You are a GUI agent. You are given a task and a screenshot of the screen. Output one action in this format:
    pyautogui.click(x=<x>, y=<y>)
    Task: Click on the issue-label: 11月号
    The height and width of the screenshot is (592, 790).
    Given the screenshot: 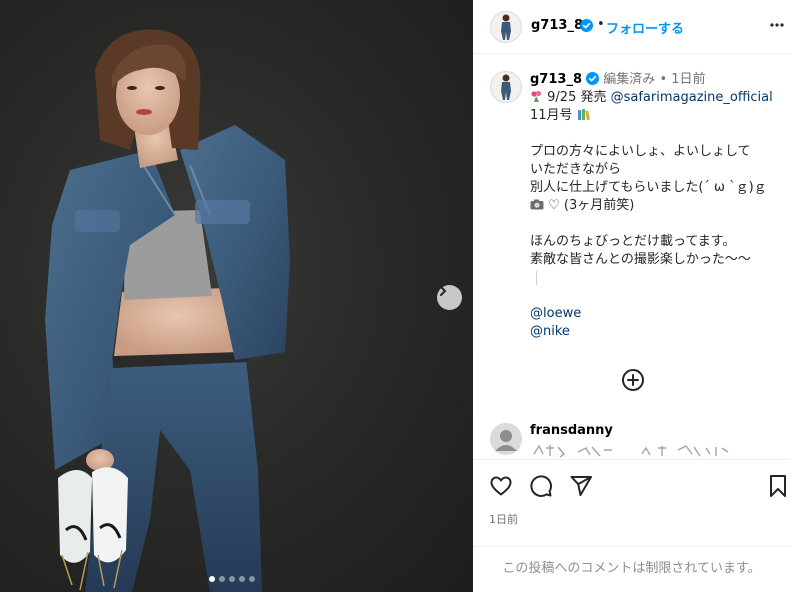 What is the action you would take?
    pyautogui.click(x=551, y=115)
    